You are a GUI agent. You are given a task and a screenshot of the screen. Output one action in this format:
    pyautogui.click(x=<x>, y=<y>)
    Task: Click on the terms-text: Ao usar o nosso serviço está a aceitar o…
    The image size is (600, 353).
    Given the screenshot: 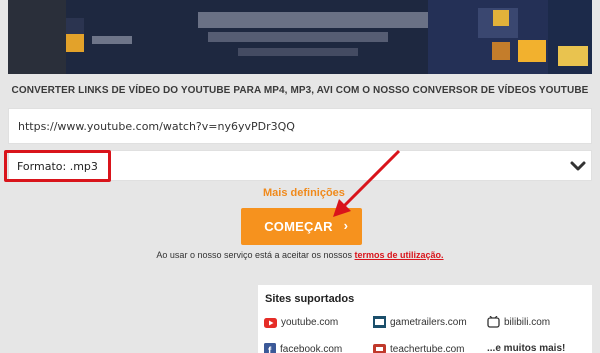 What is the action you would take?
    pyautogui.click(x=300, y=255)
    